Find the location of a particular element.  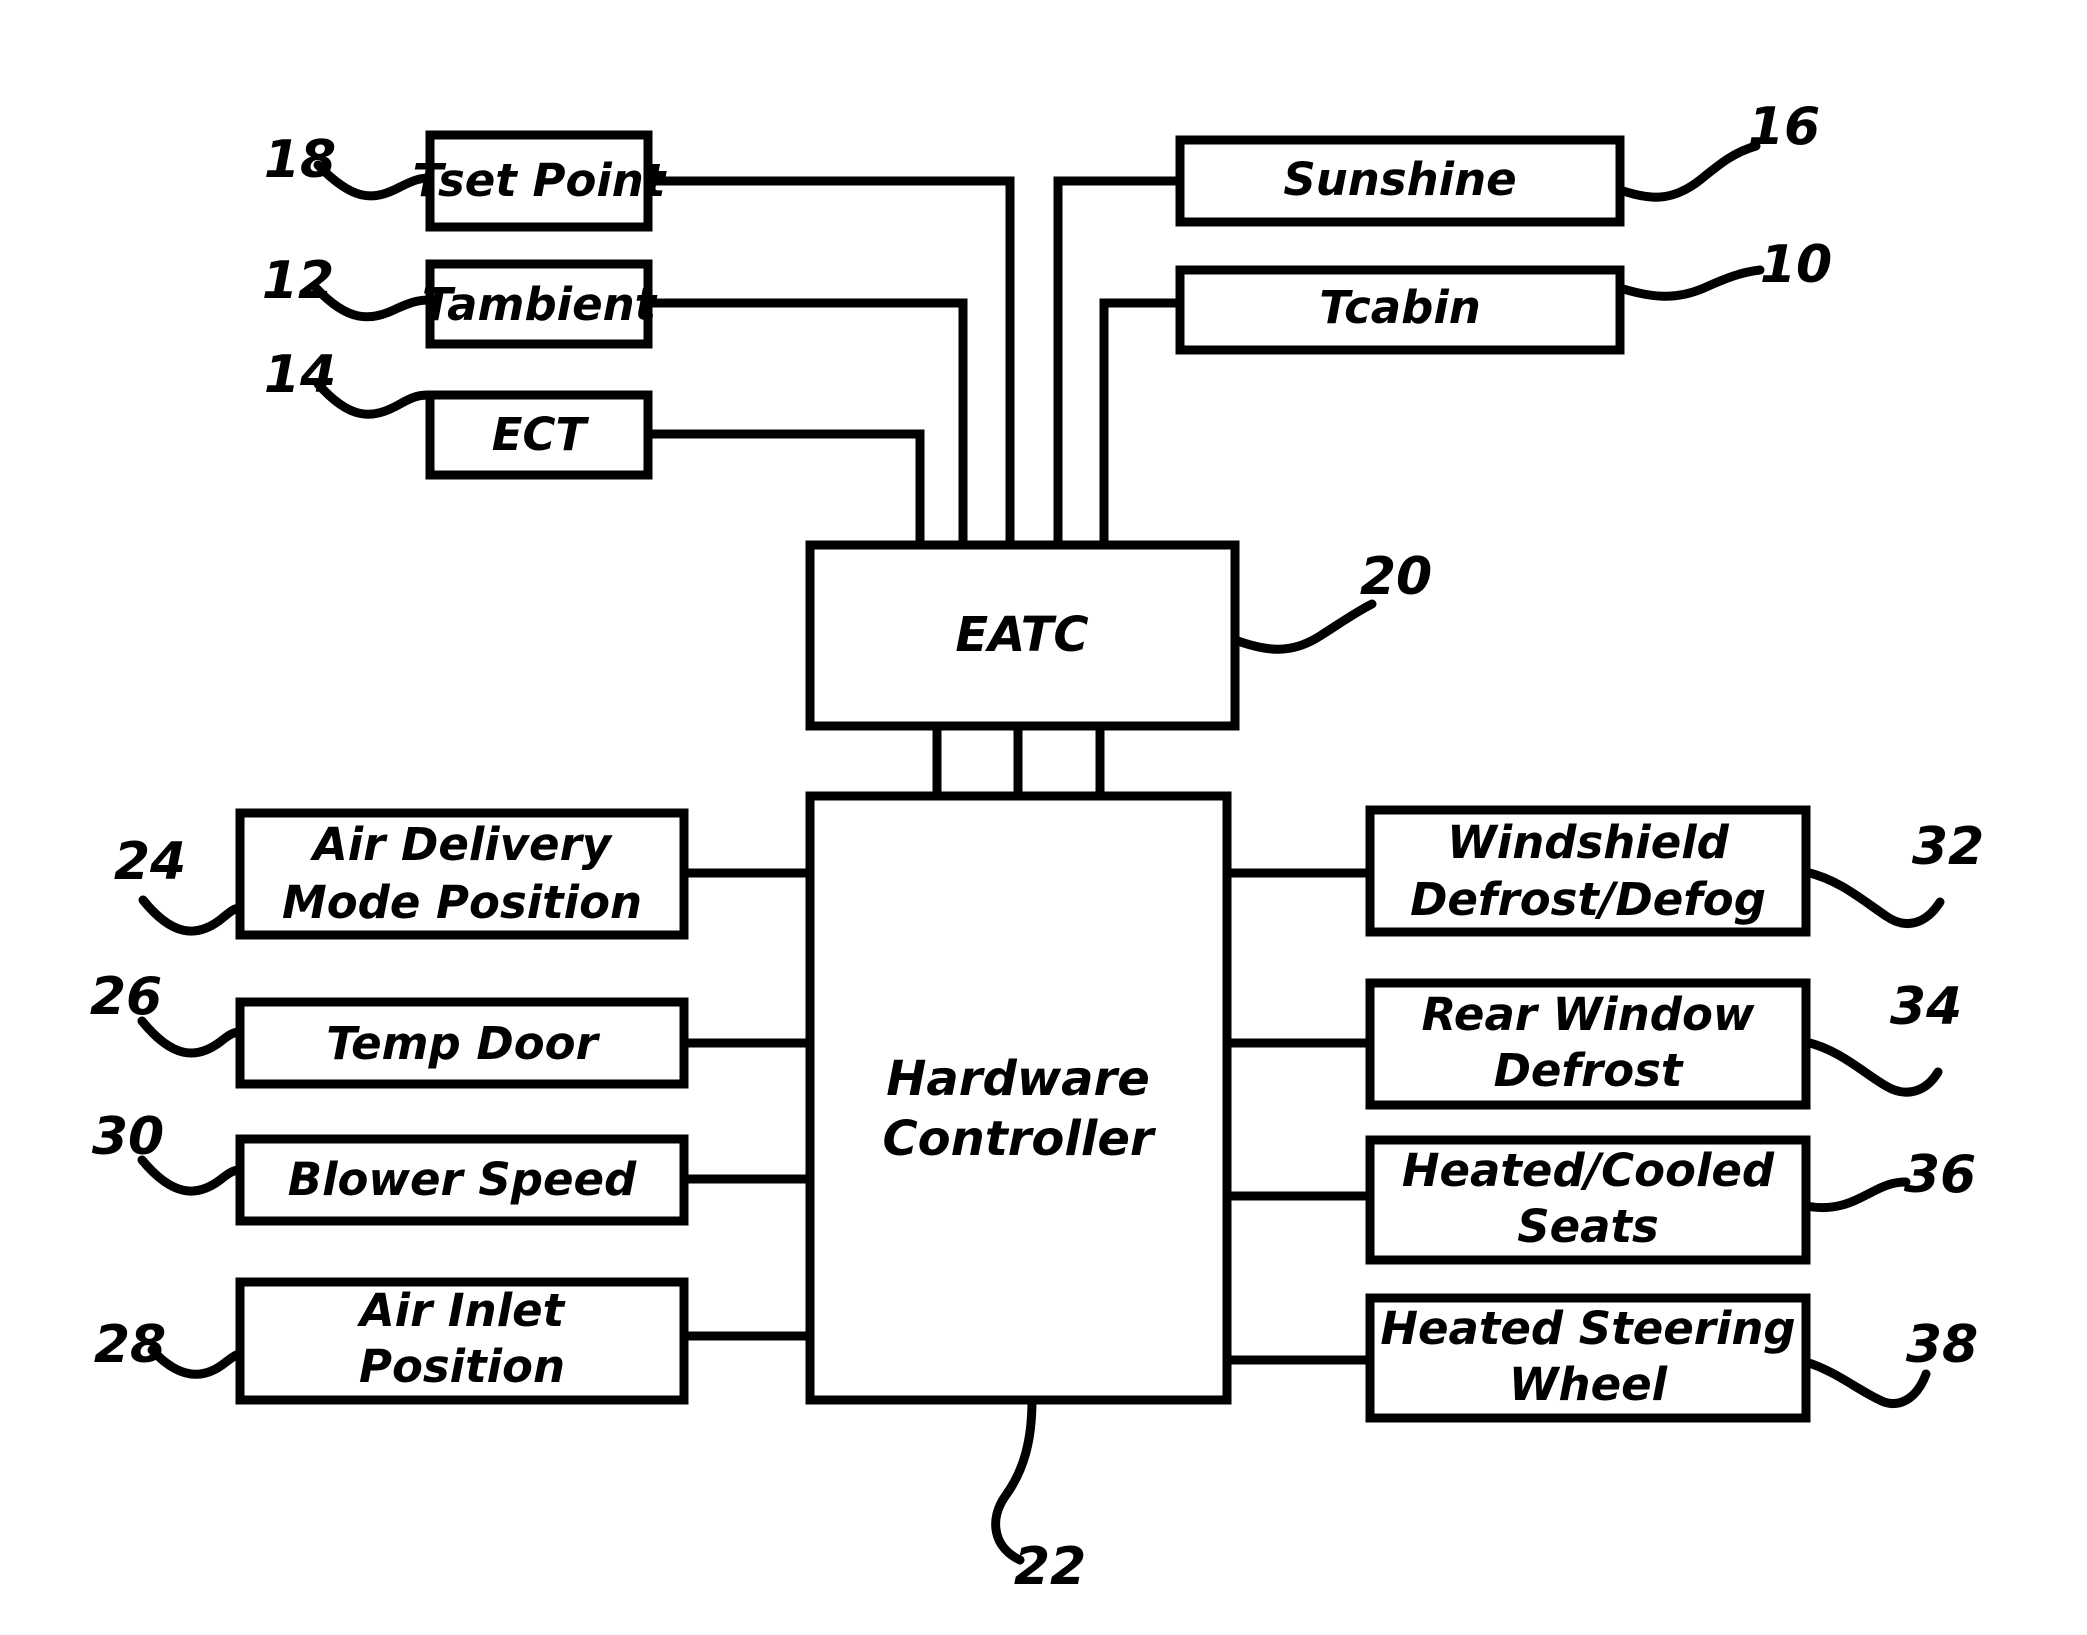

label-sunshine: Sunshine is located at coordinates (1399, 179).